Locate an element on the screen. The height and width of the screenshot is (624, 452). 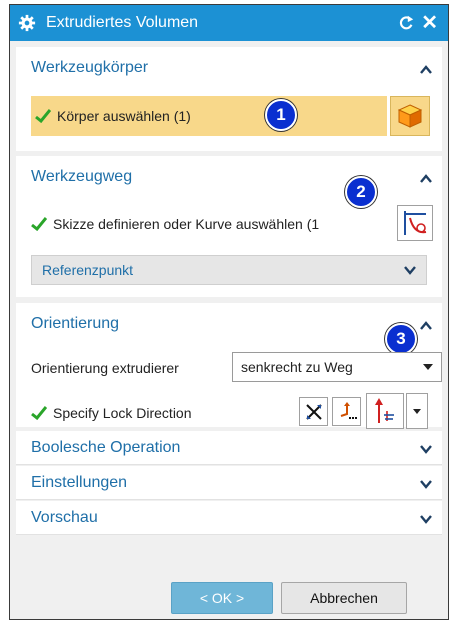
cube-icon is located at coordinates (410, 116).